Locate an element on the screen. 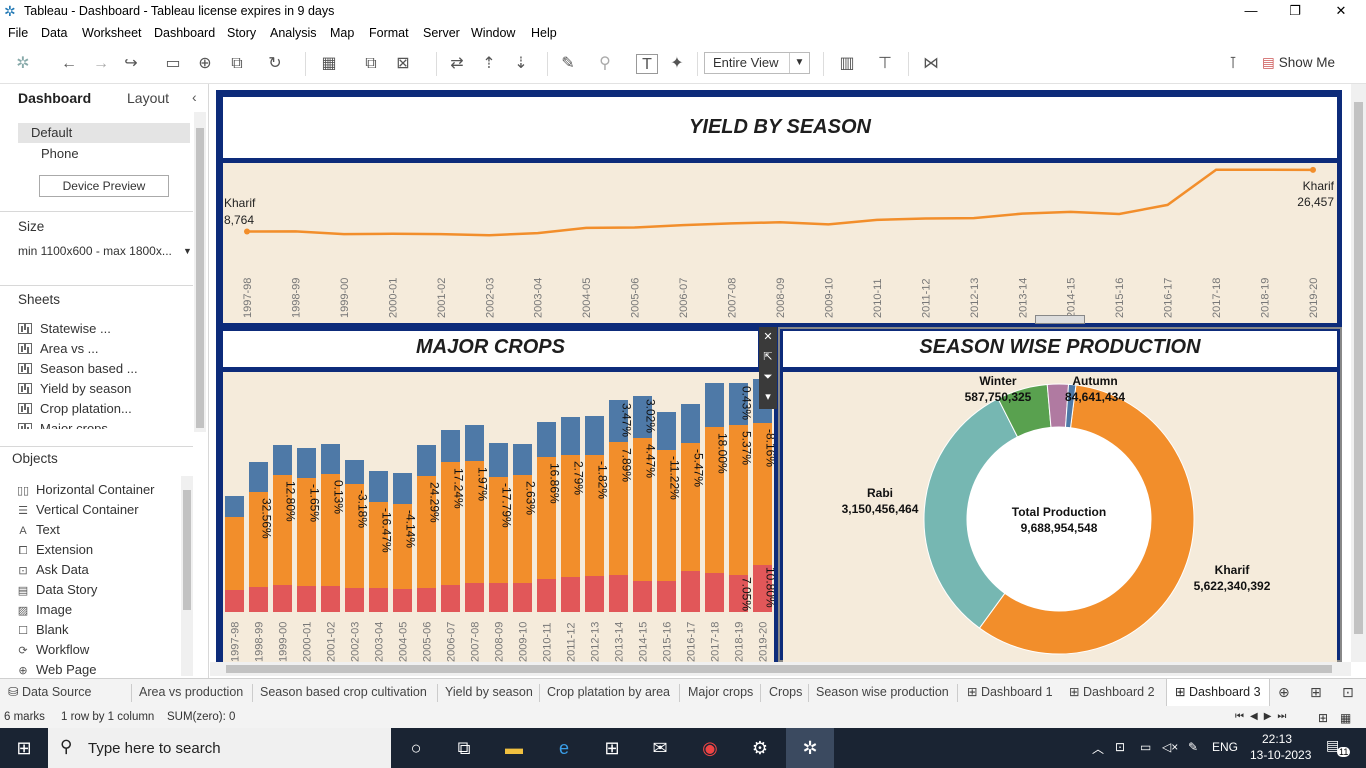 The height and width of the screenshot is (768, 1366). undo-icon: ← is located at coordinates (69, 64).